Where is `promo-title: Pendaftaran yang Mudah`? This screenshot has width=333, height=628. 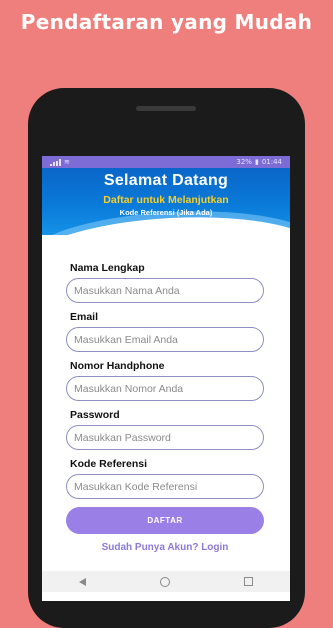
promo-title: Pendaftaran yang Mudah is located at coordinates (166, 22).